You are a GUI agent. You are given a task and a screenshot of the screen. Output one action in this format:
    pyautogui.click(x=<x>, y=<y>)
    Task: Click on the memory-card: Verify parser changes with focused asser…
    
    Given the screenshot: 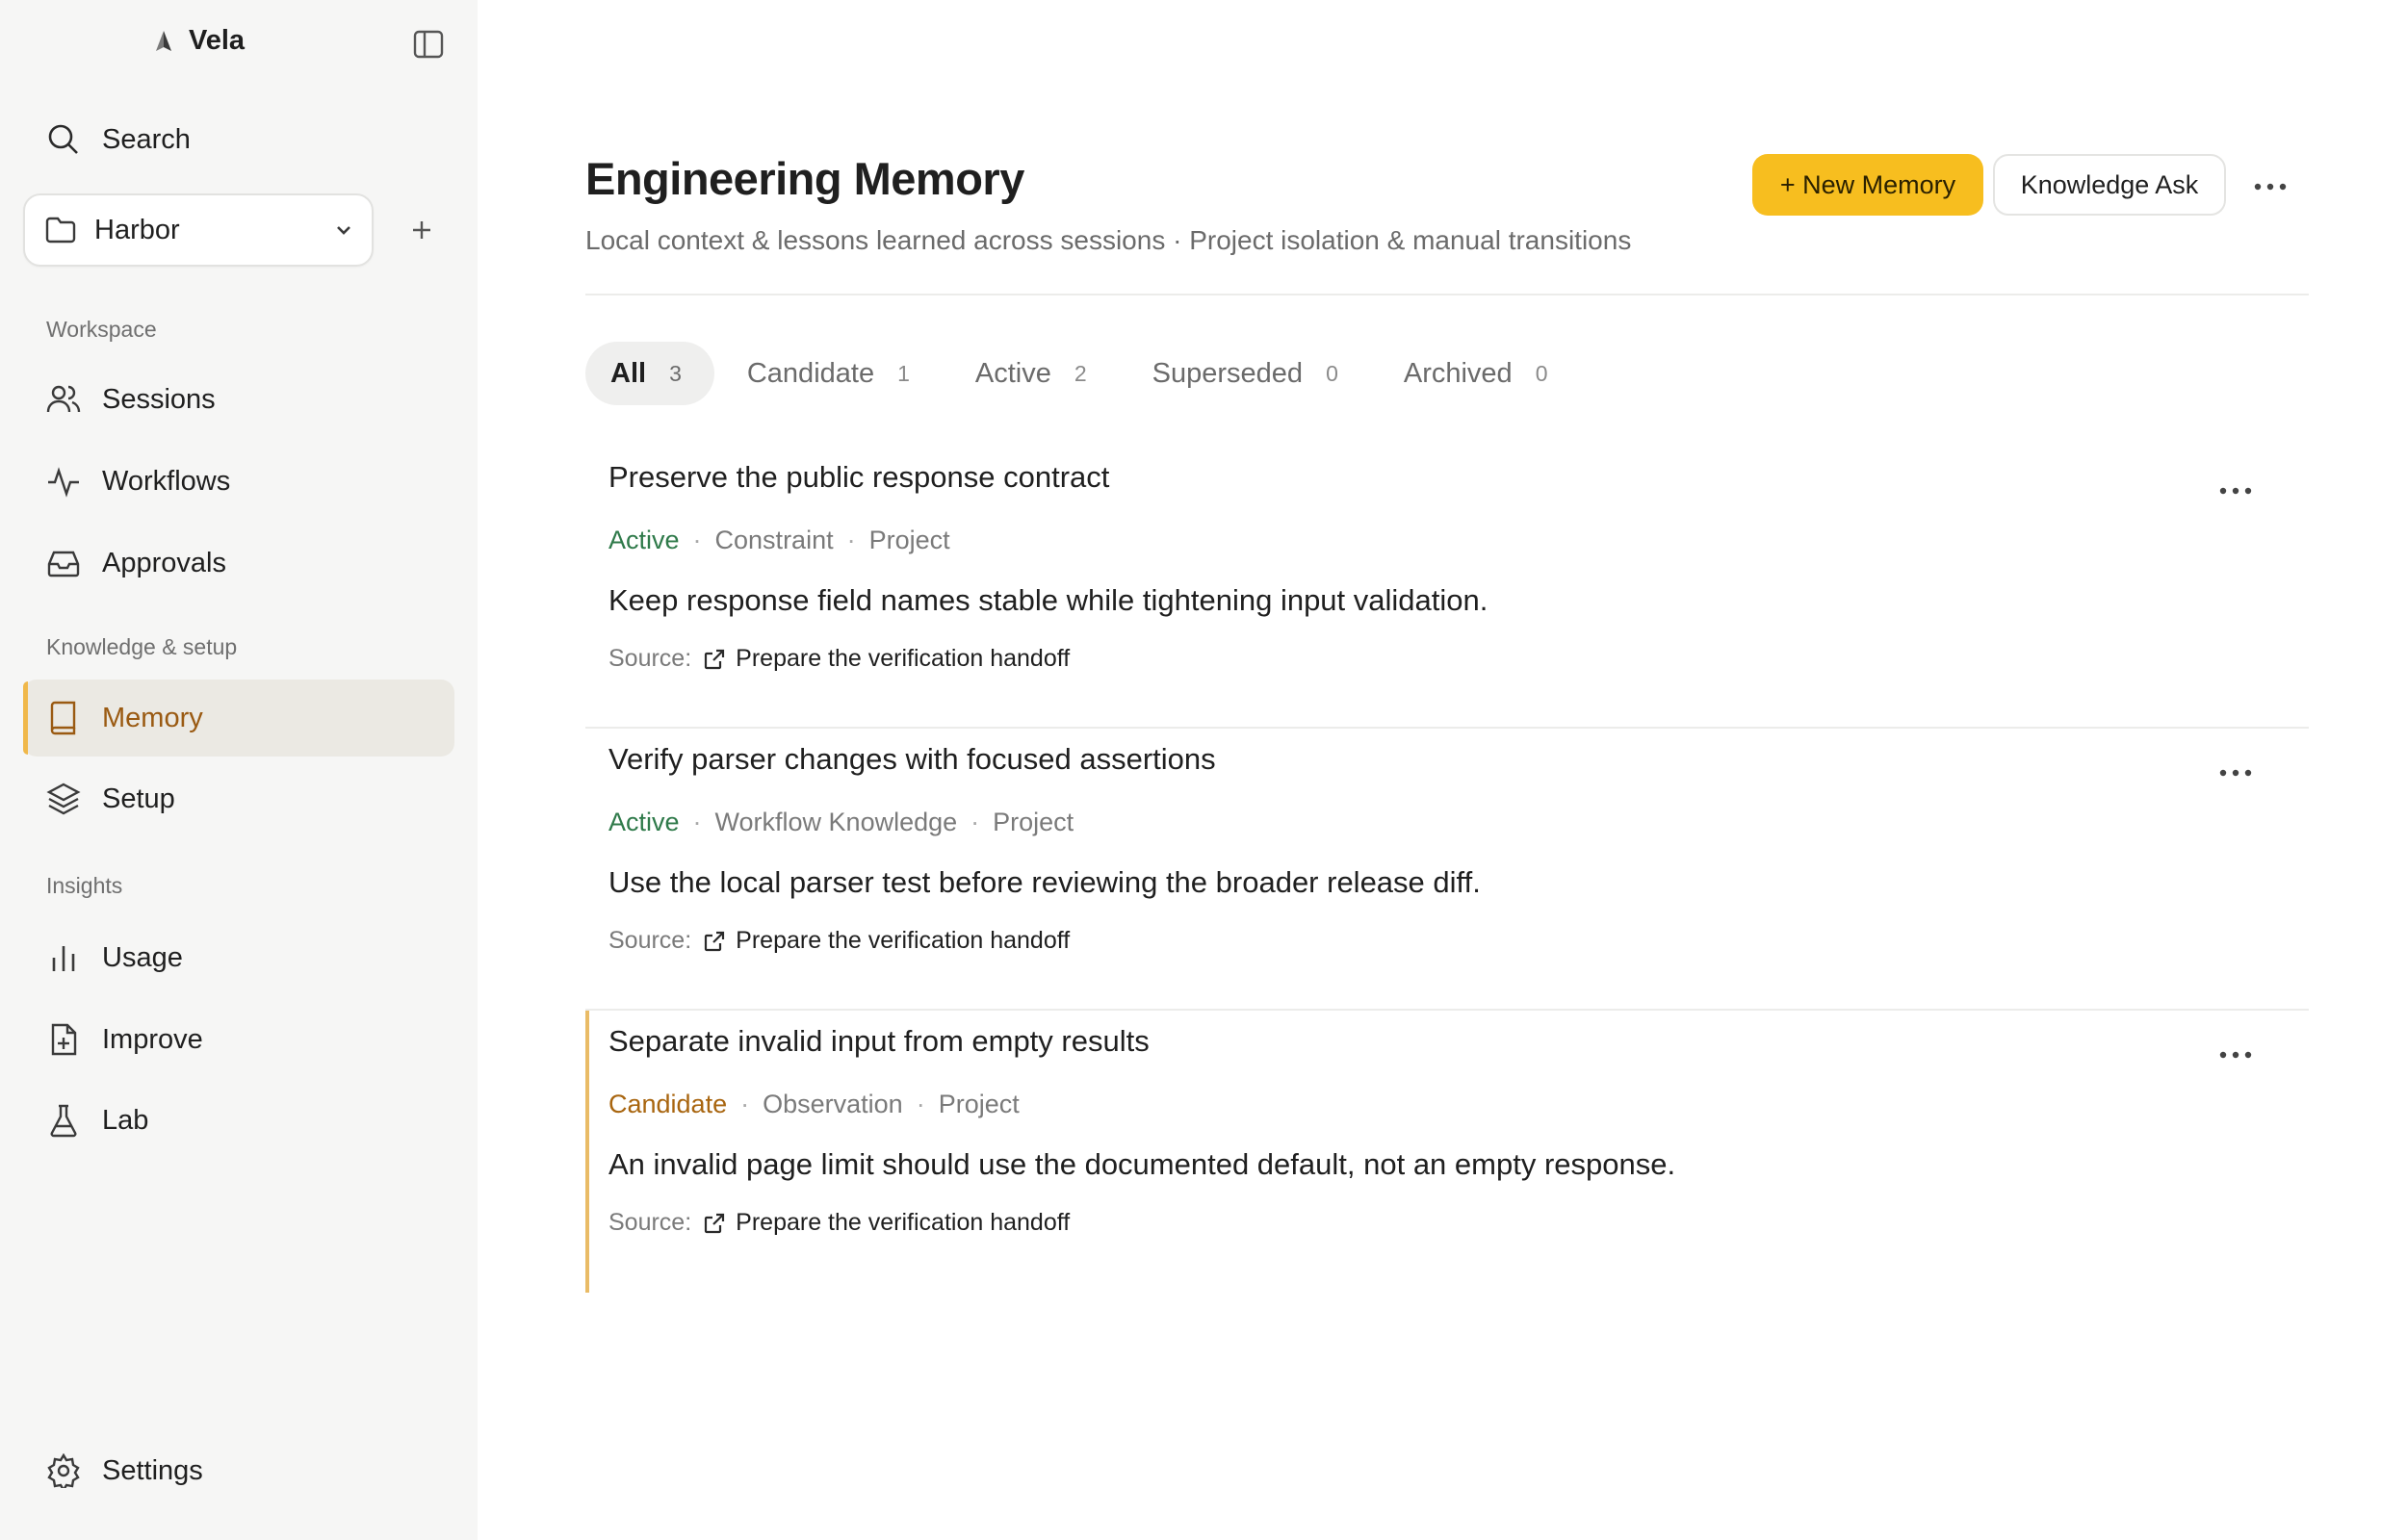 What is the action you would take?
    pyautogui.click(x=1447, y=870)
    